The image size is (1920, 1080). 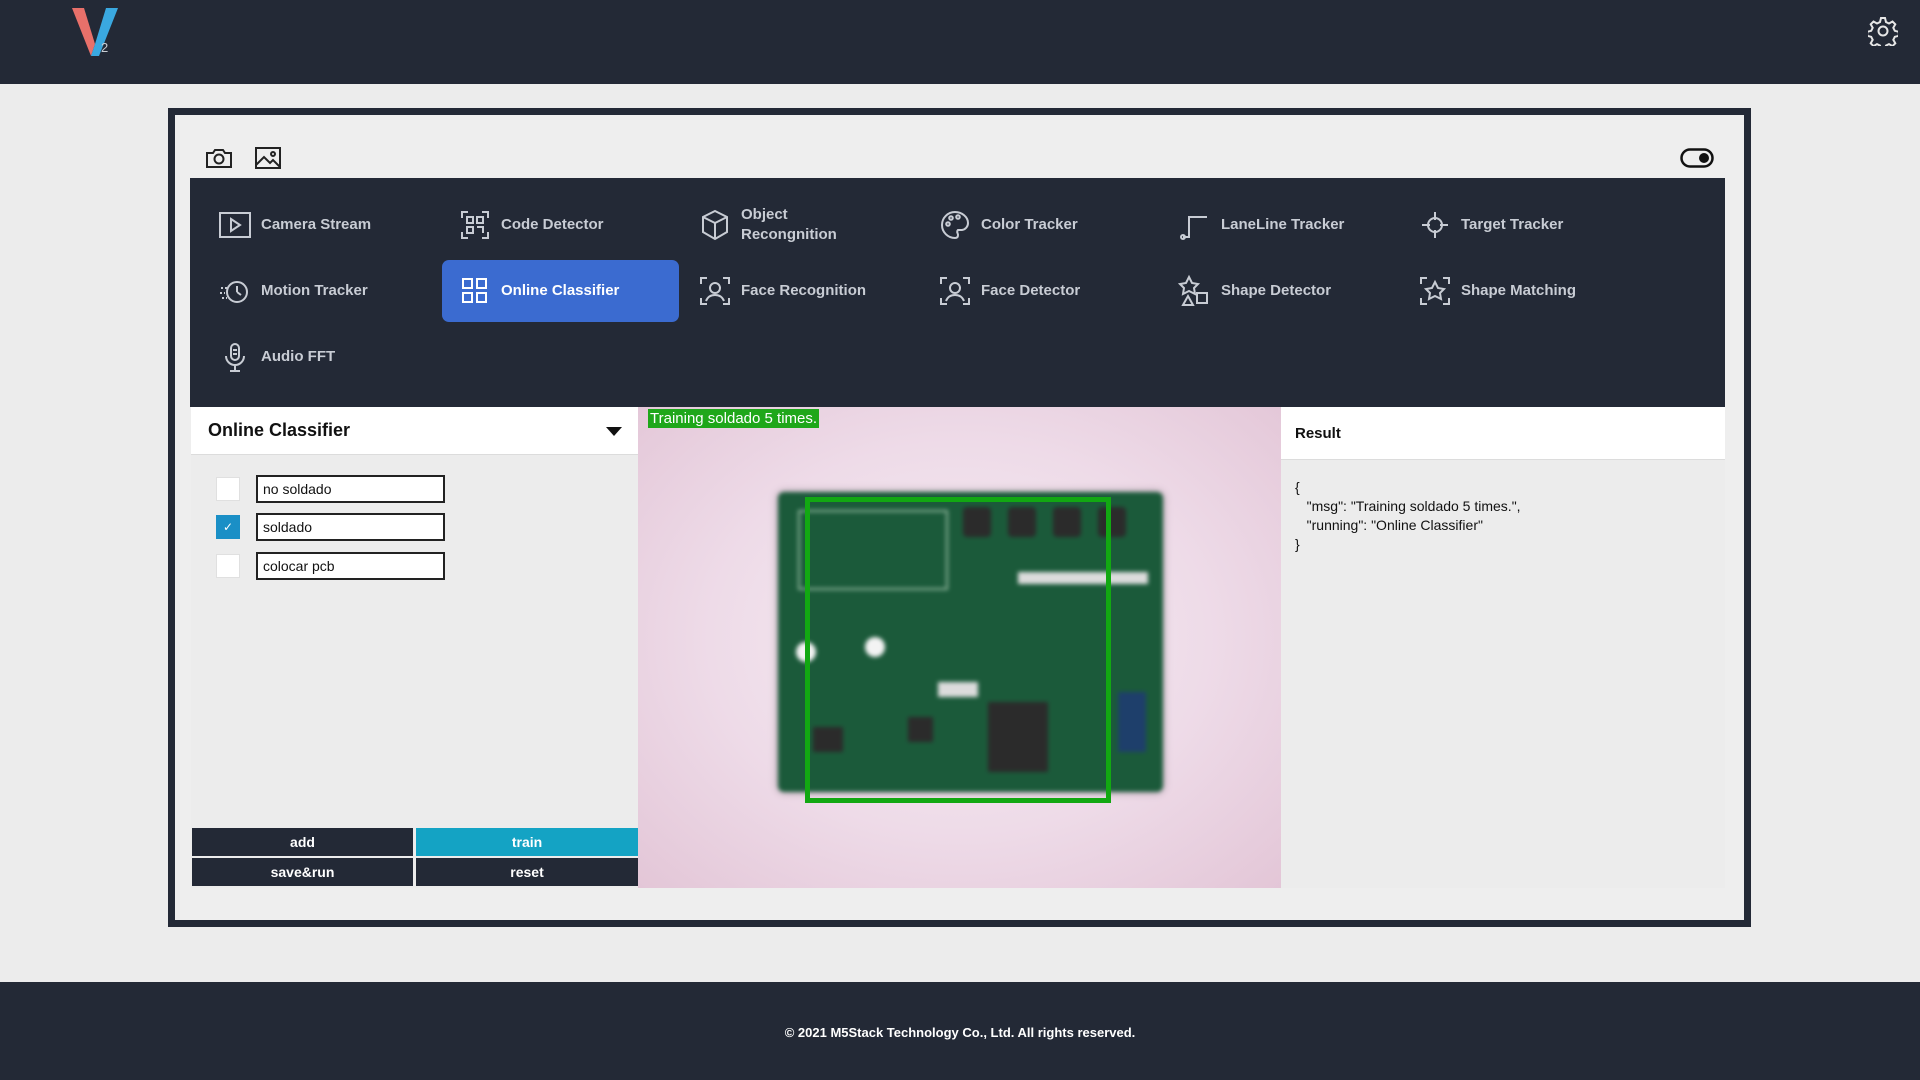 I want to click on menu-item-label: Camera Stream, so click(x=316, y=224).